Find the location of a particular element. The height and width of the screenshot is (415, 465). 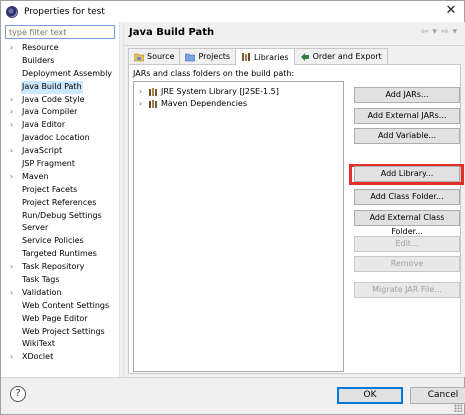

tree-item-javascript: › JavaScript is located at coordinates (60, 151).